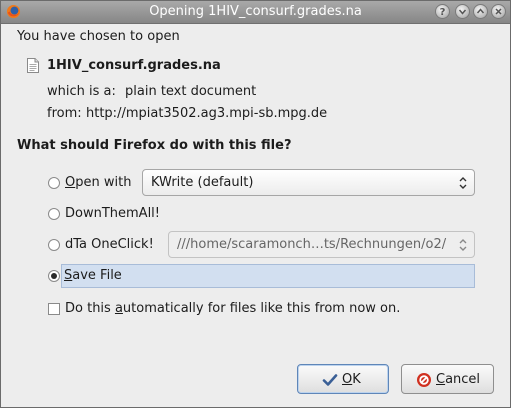  I want to click on window-title: Opening 1HIV_consurf.grades.na, so click(255, 11).